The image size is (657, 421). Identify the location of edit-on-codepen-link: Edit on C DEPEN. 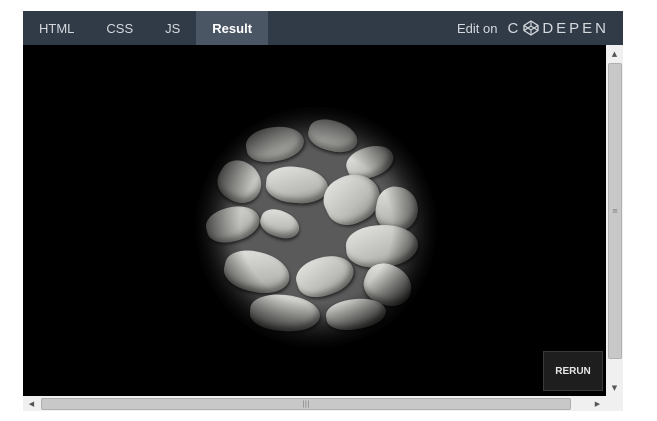
(540, 28).